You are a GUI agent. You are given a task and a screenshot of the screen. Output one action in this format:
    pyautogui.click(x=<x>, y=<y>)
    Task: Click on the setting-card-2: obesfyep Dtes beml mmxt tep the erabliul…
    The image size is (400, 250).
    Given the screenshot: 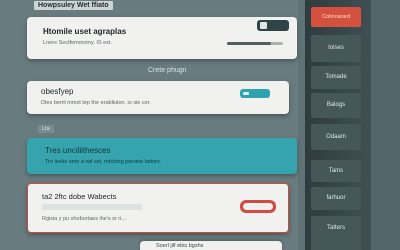 What is the action you would take?
    pyautogui.click(x=158, y=97)
    